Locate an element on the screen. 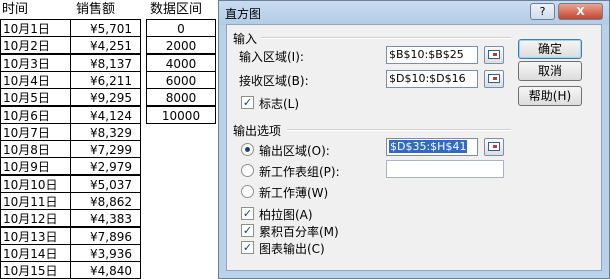 Image resolution: width=610 pixels, height=279 pixels. bin-cell: 8000 is located at coordinates (181, 97).